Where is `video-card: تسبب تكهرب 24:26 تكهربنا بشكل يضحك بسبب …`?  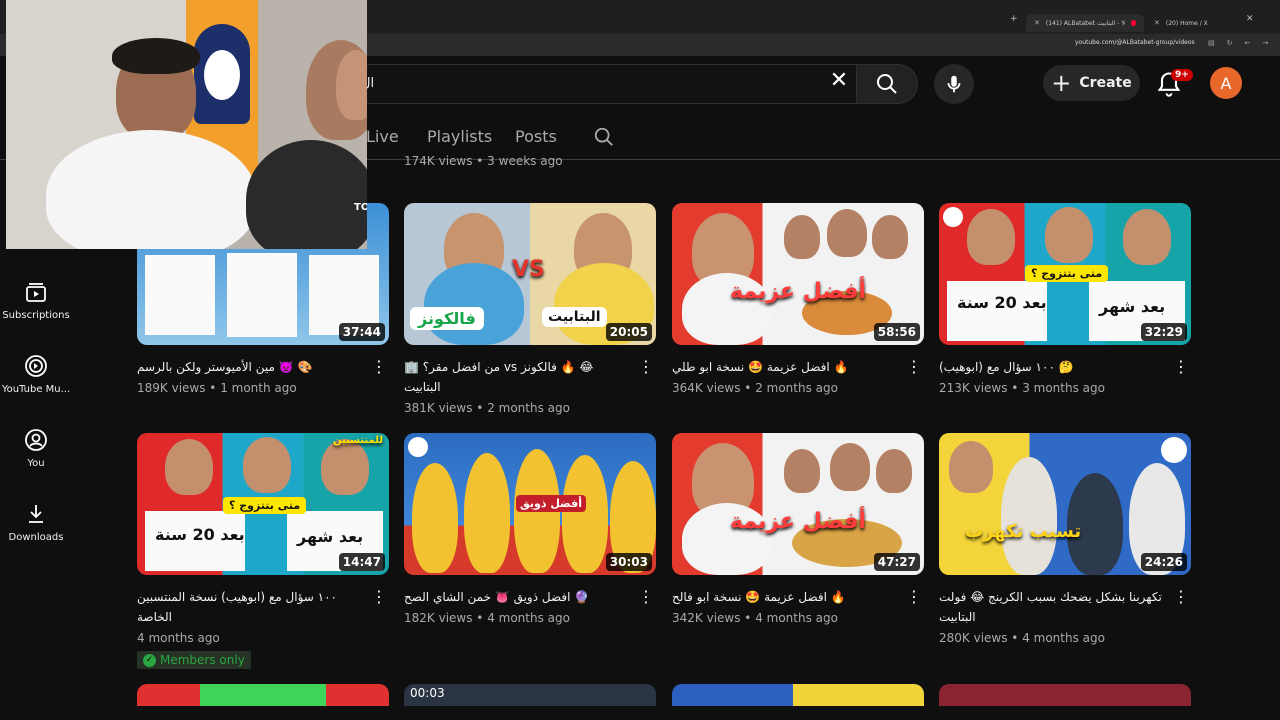 video-card: تسبب تكهرب 24:26 تكهربنا بشكل يضحك بسبب … is located at coordinates (1065, 539).